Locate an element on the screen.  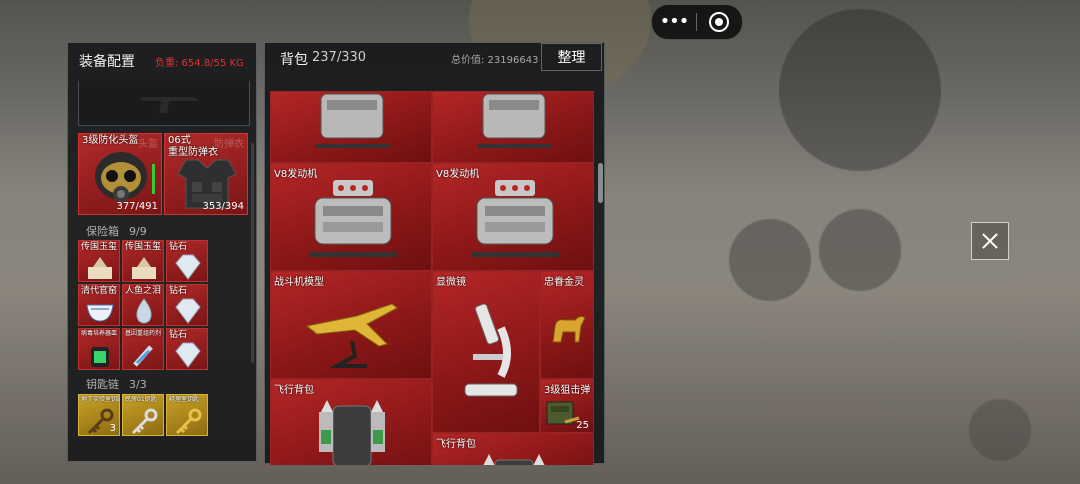
virus-culture-icon is located at coordinates (100, 357).